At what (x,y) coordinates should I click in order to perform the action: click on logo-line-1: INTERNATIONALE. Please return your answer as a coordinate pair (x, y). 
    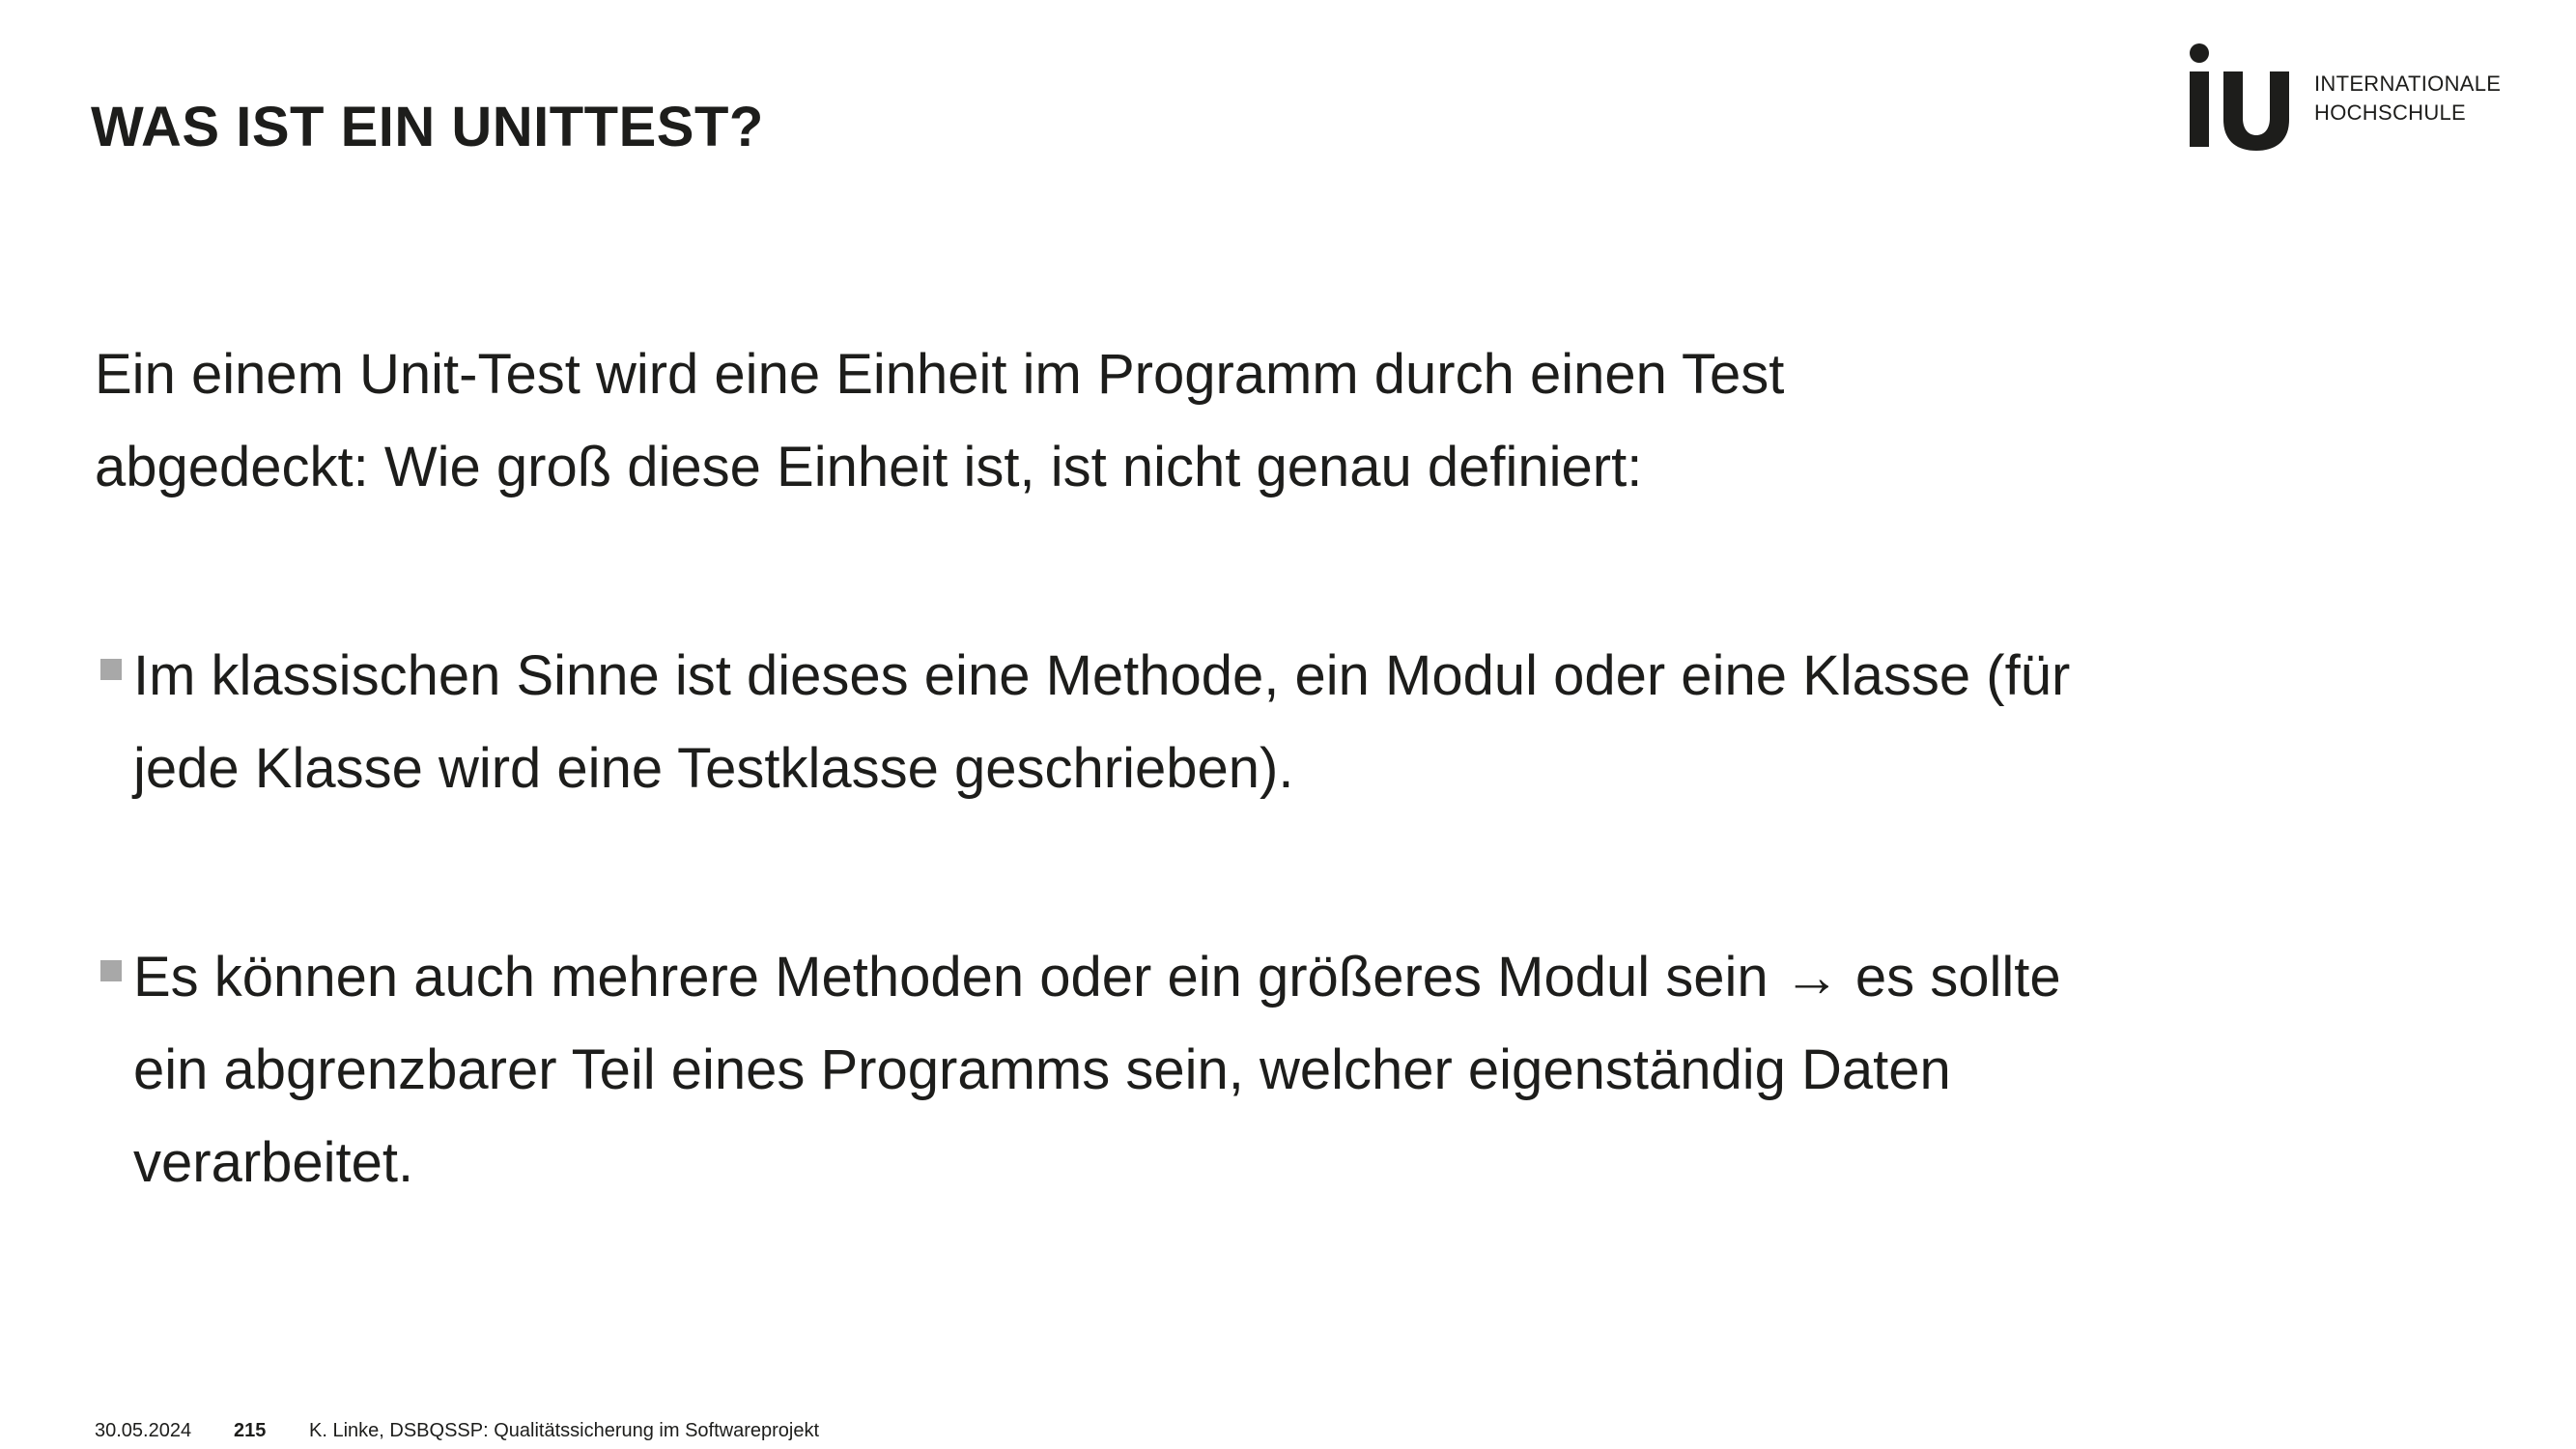
    Looking at the image, I should click on (2408, 83).